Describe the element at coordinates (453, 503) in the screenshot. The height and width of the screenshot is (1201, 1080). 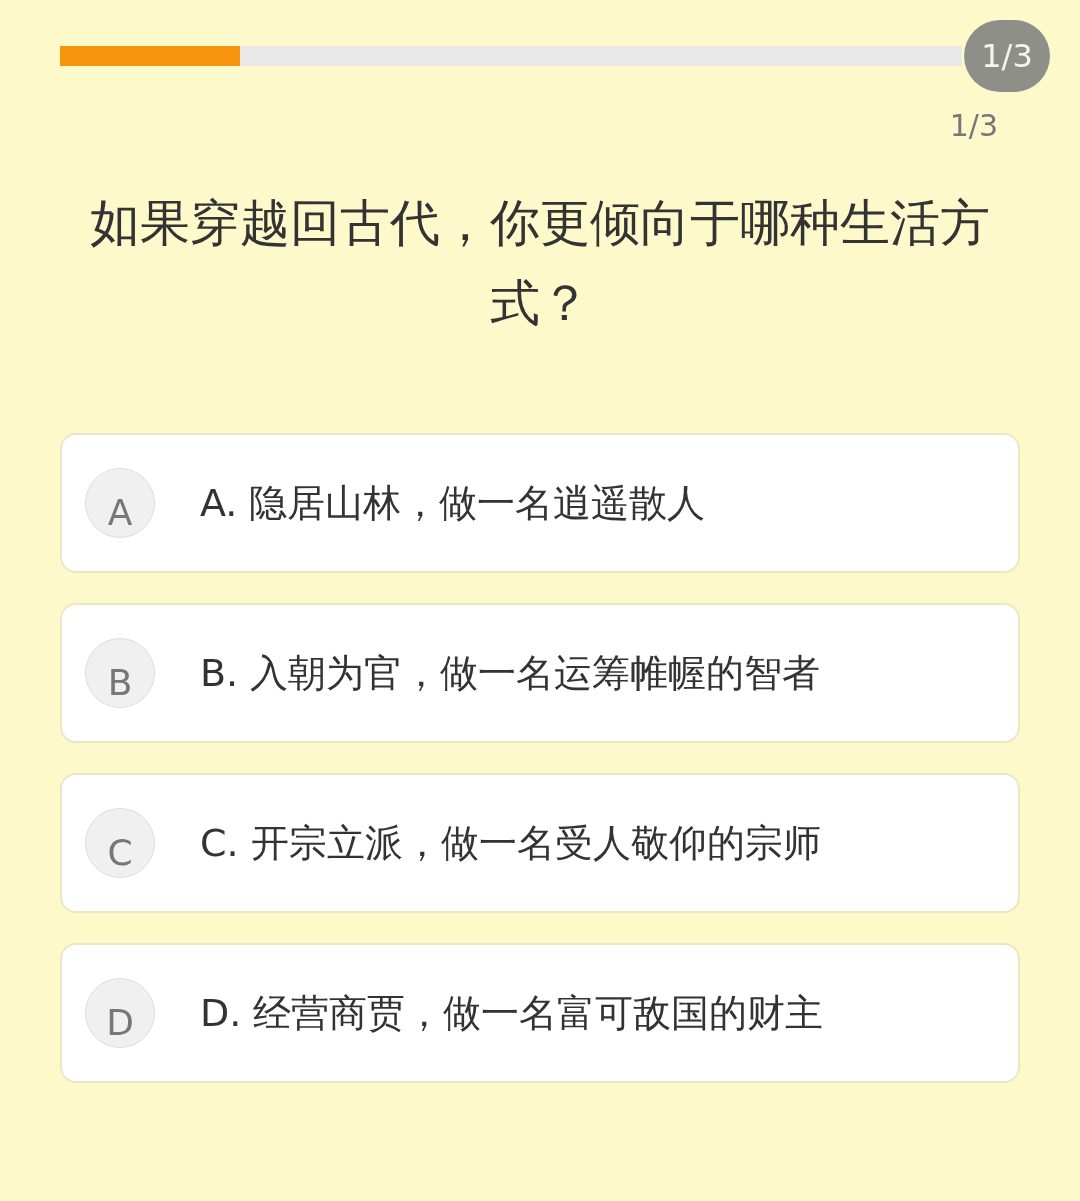
I see `option-text: A. 隐居山林，做一名逍遥散人` at that location.